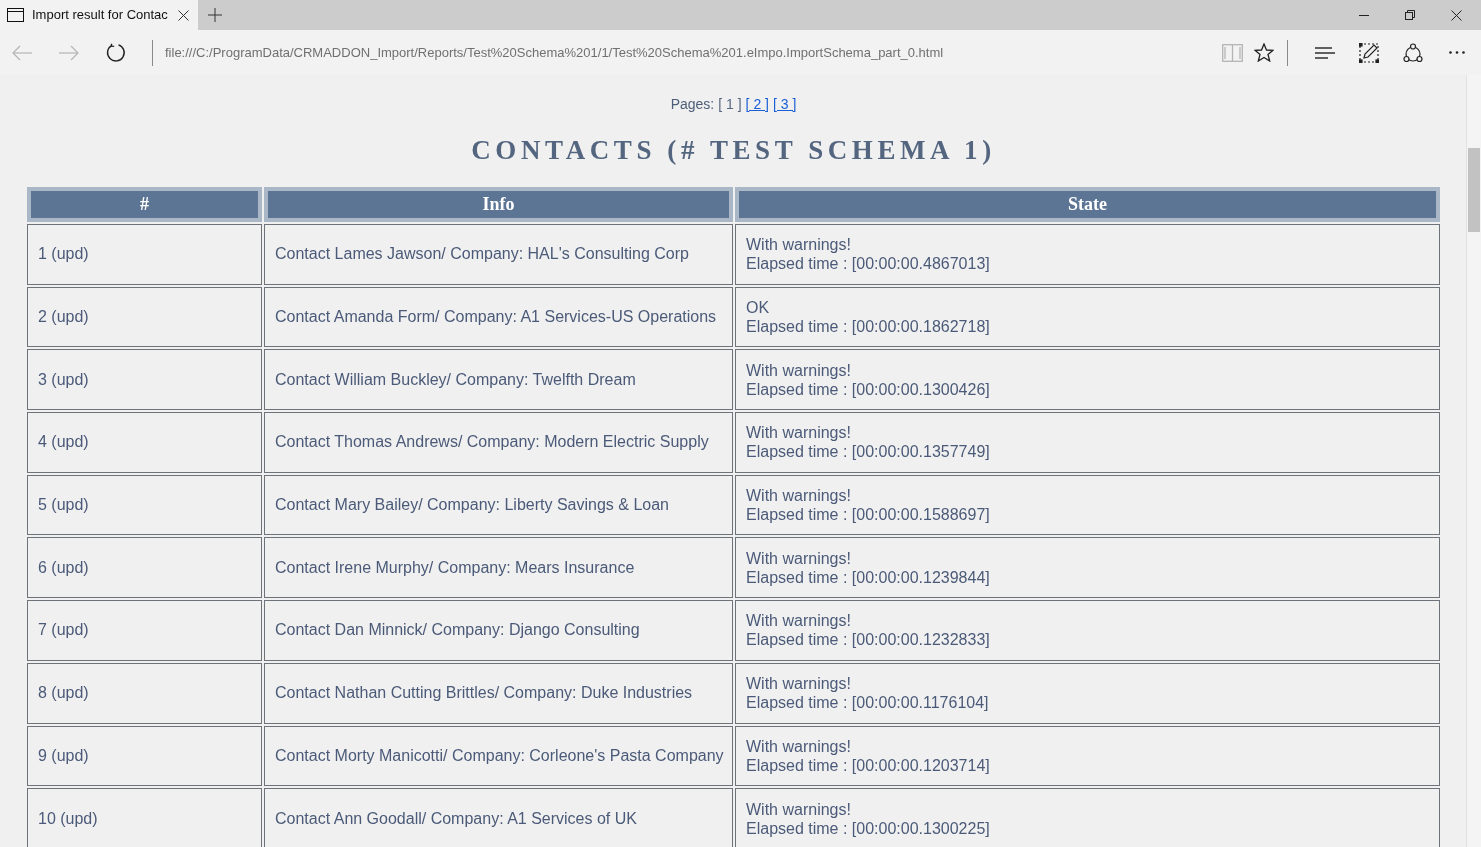  Describe the element at coordinates (144, 204) in the screenshot. I see `column-header: #` at that location.